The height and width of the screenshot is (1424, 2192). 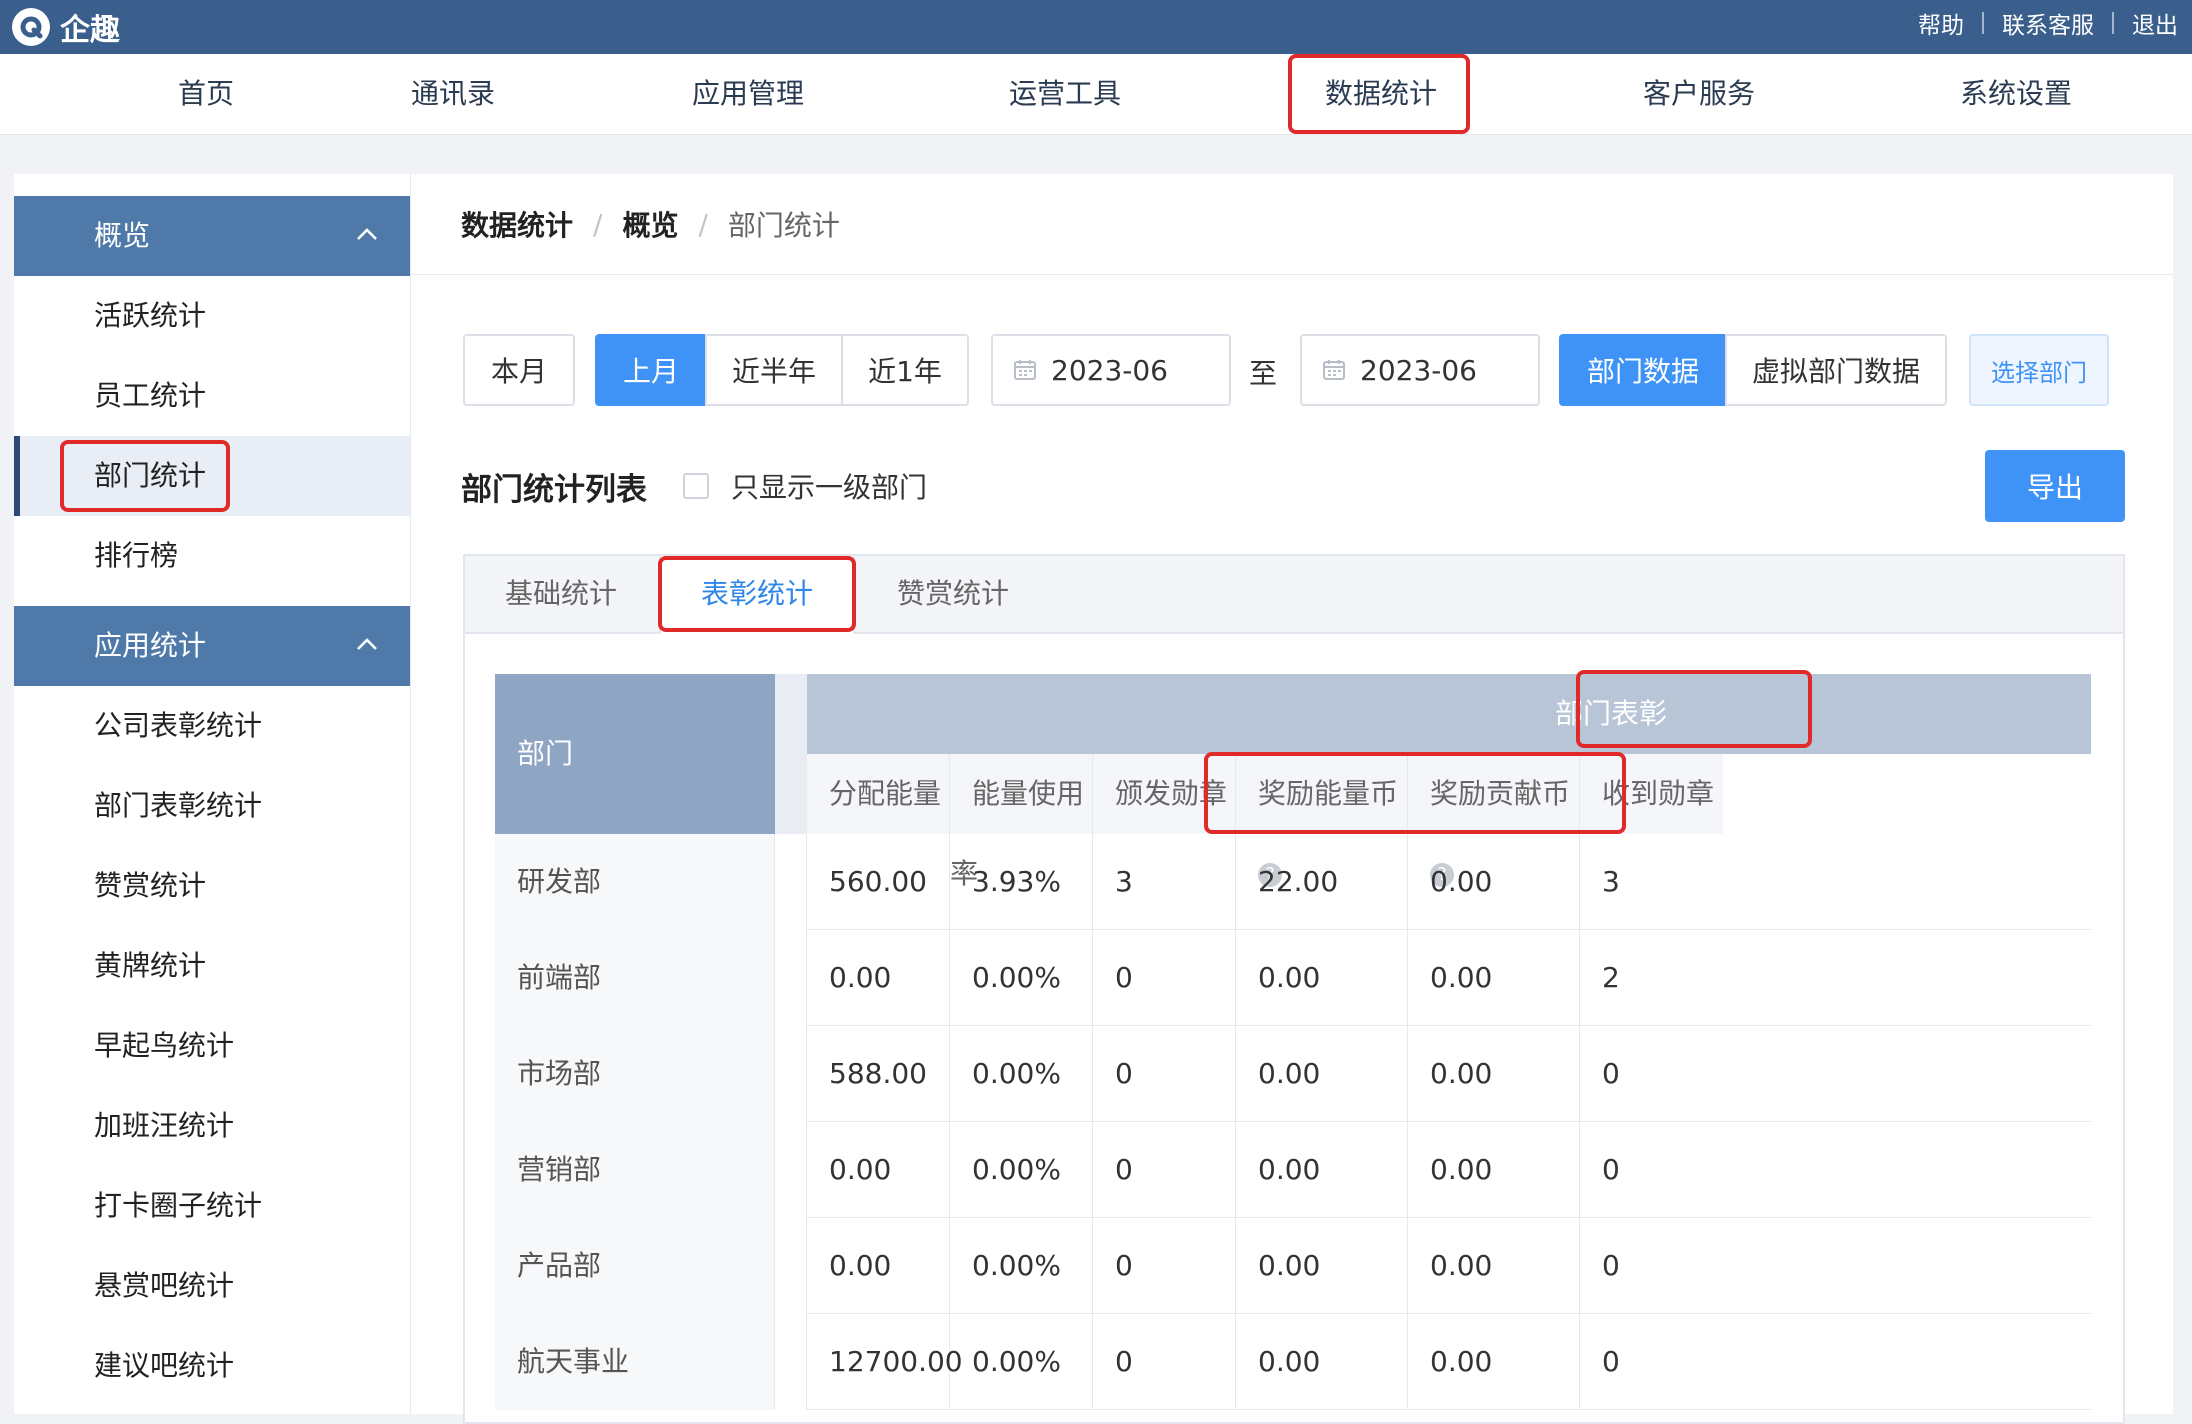 What do you see at coordinates (2016, 94) in the screenshot?
I see `nav-system-settings: 系统设置` at bounding box center [2016, 94].